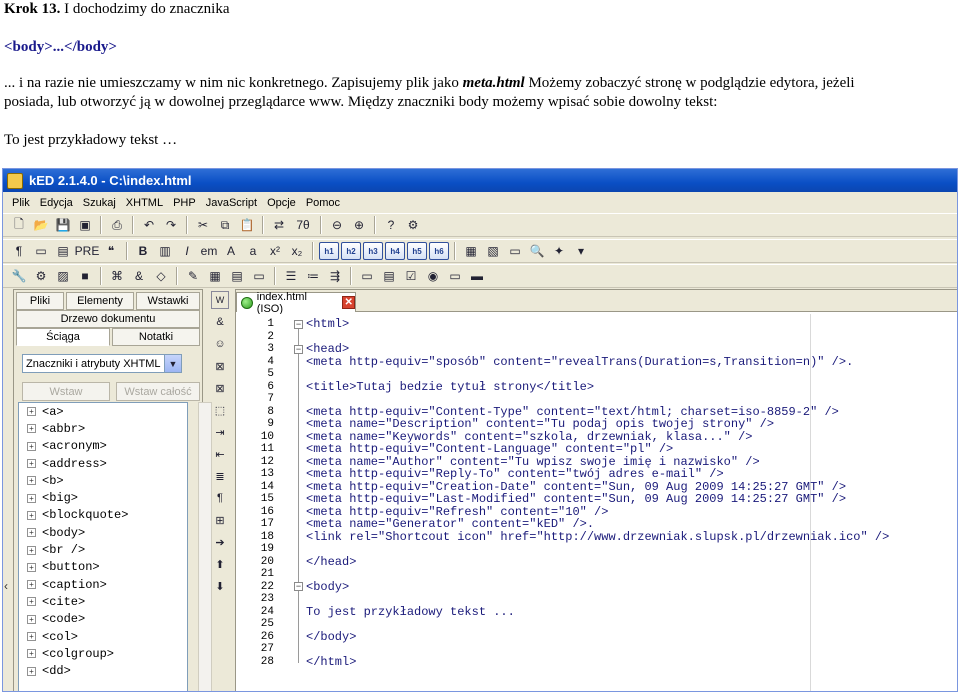  Describe the element at coordinates (56, 203) in the screenshot. I see `menu-item-1: Edycja` at that location.